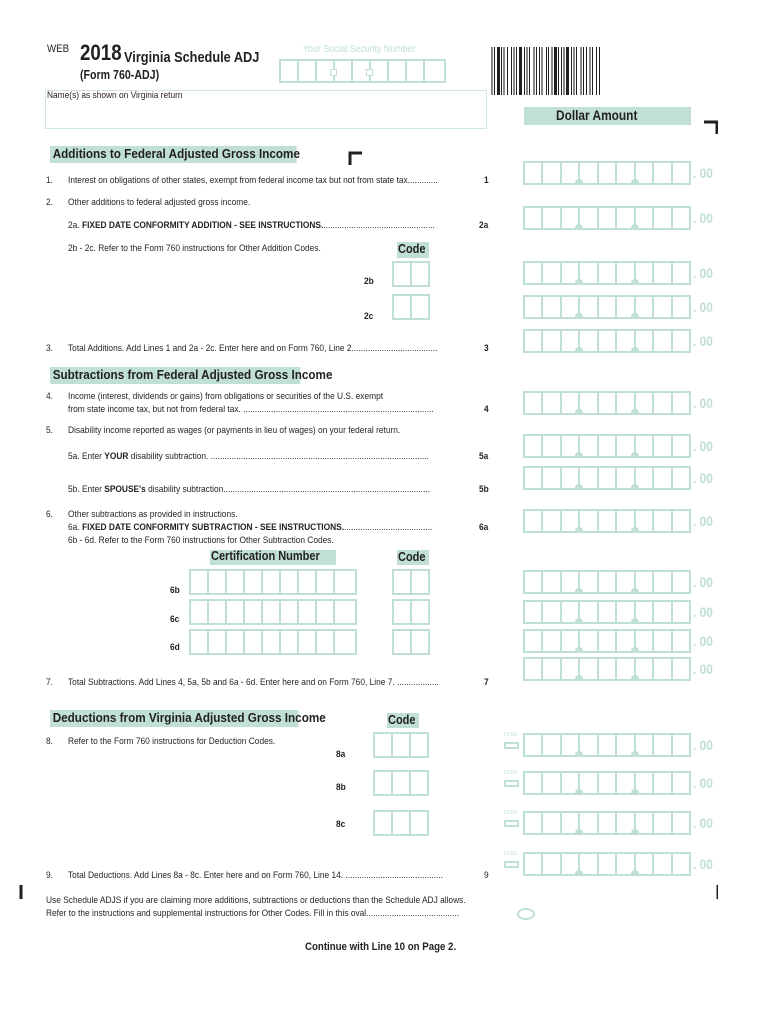 This screenshot has width=770, height=1024. Describe the element at coordinates (120, 75) in the screenshot. I see `form-number: (Form 760-ADJ)` at that location.